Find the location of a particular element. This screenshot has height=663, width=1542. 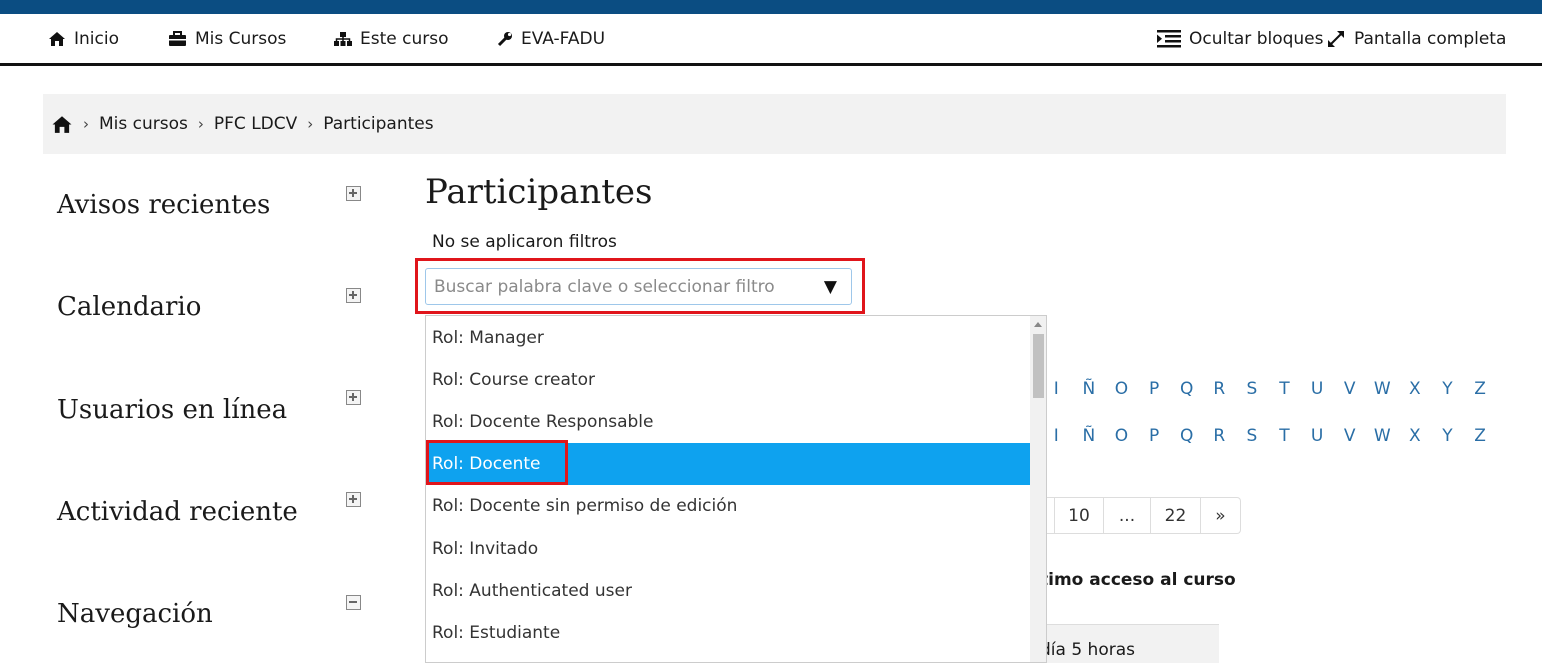

nav-mis-cursos: Mis Cursos is located at coordinates (227, 39).